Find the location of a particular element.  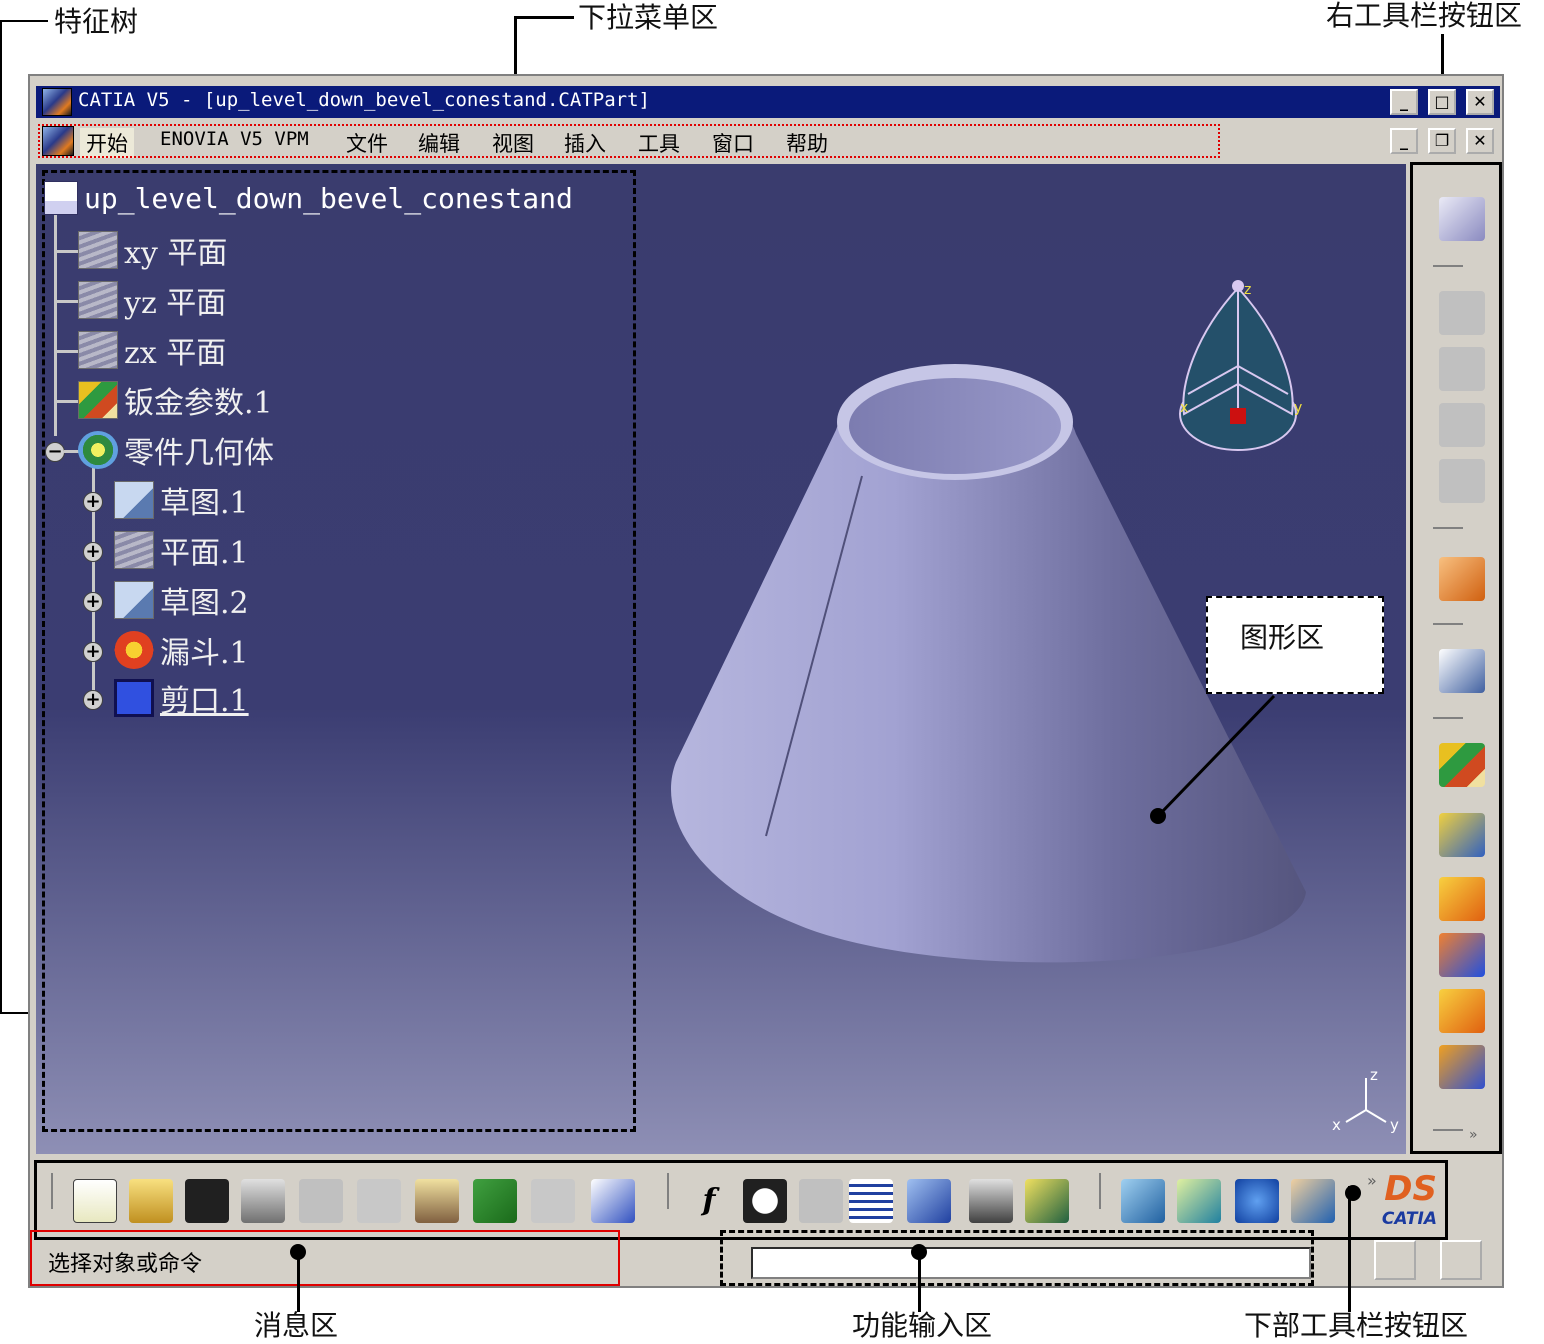

compass-widget: z x y is located at coordinates (1241, 374).